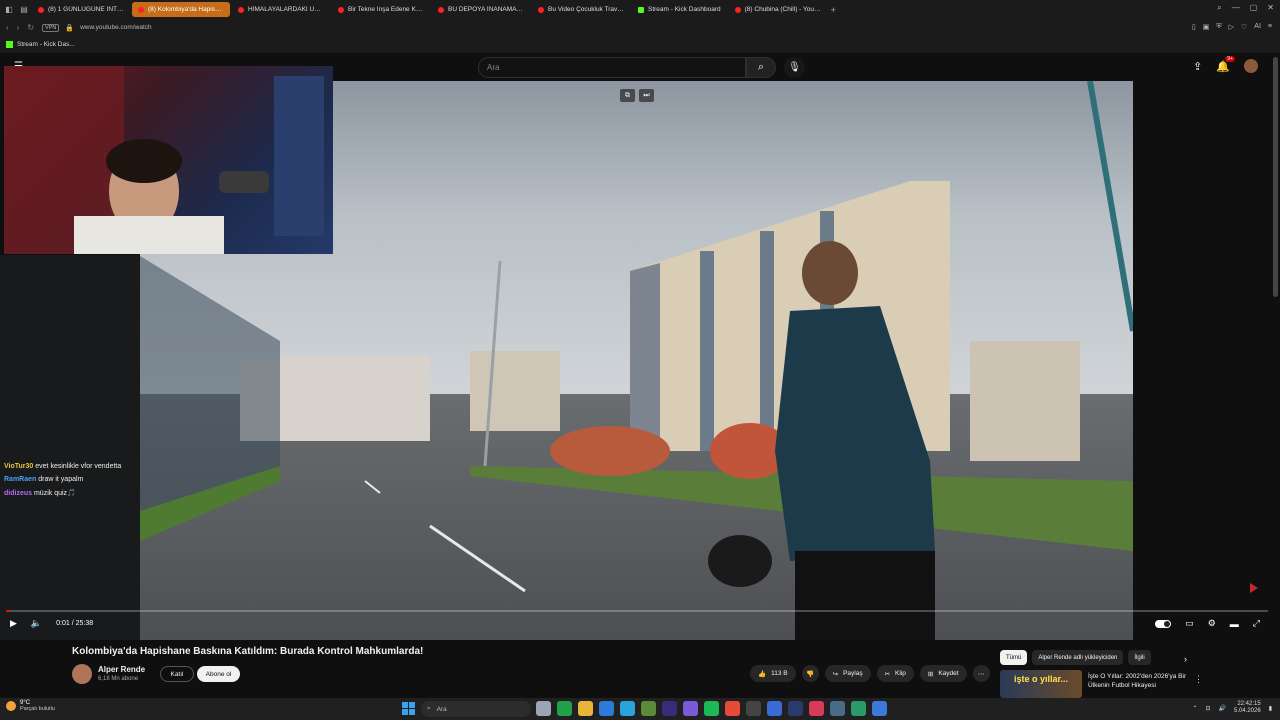  What do you see at coordinates (1254, 8) in the screenshot?
I see `maximize-icon: ▢` at bounding box center [1254, 8].